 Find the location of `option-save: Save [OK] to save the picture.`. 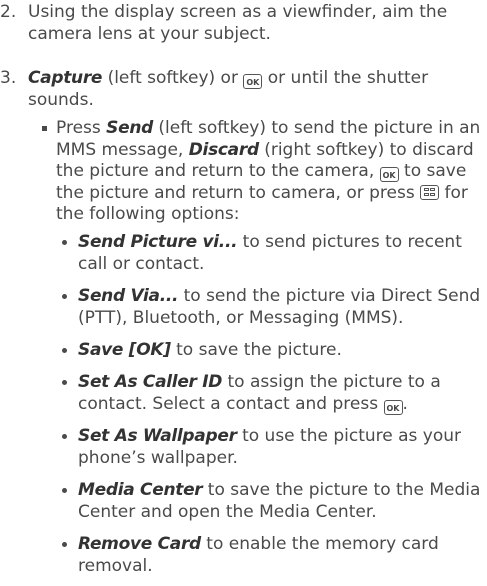

option-save: Save [OK] to save the picture. is located at coordinates (269, 351).